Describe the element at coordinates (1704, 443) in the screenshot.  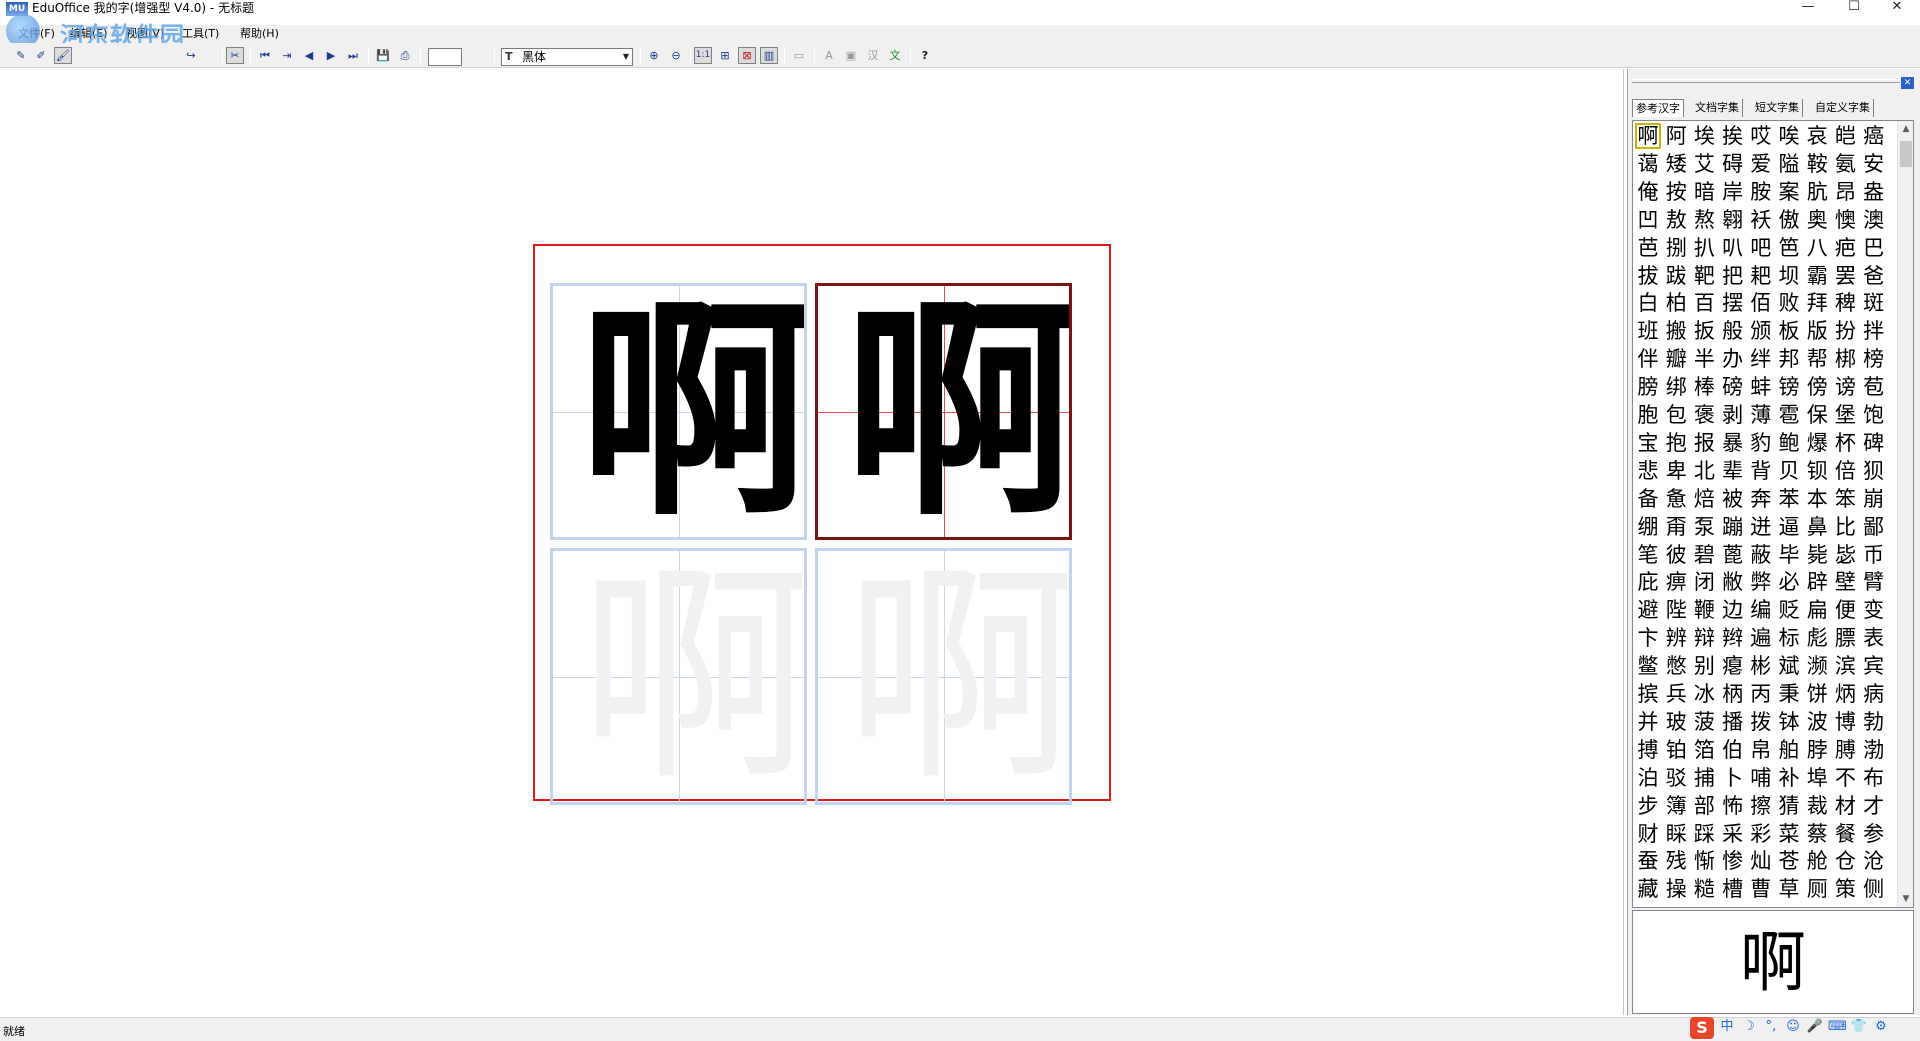
I see `character-item: 报` at that location.